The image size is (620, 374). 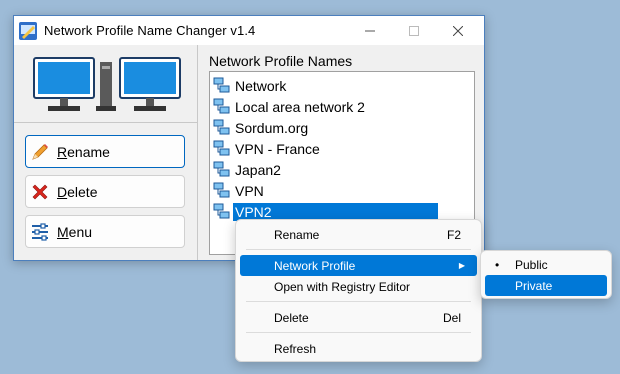 I want to click on list-item-label: VPN2, so click(x=335, y=211).